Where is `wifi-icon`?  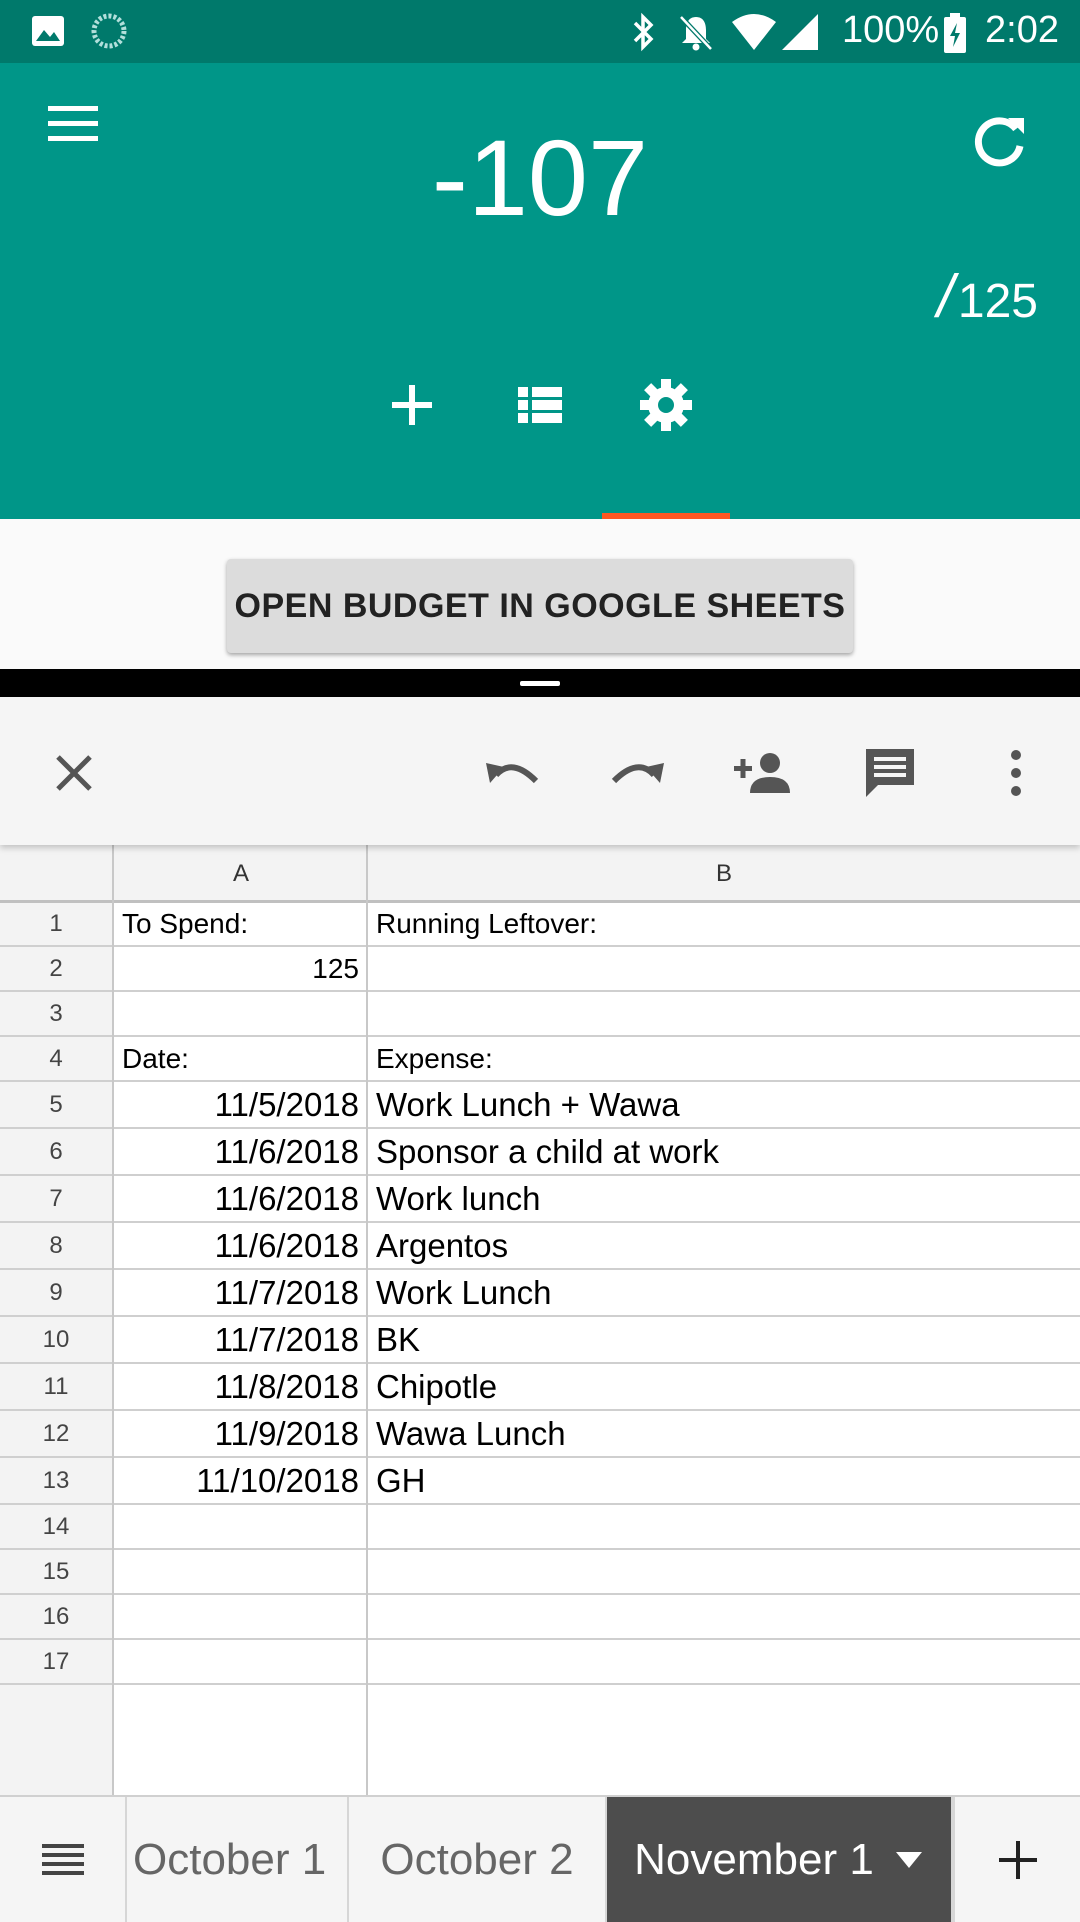
wifi-icon is located at coordinates (754, 34).